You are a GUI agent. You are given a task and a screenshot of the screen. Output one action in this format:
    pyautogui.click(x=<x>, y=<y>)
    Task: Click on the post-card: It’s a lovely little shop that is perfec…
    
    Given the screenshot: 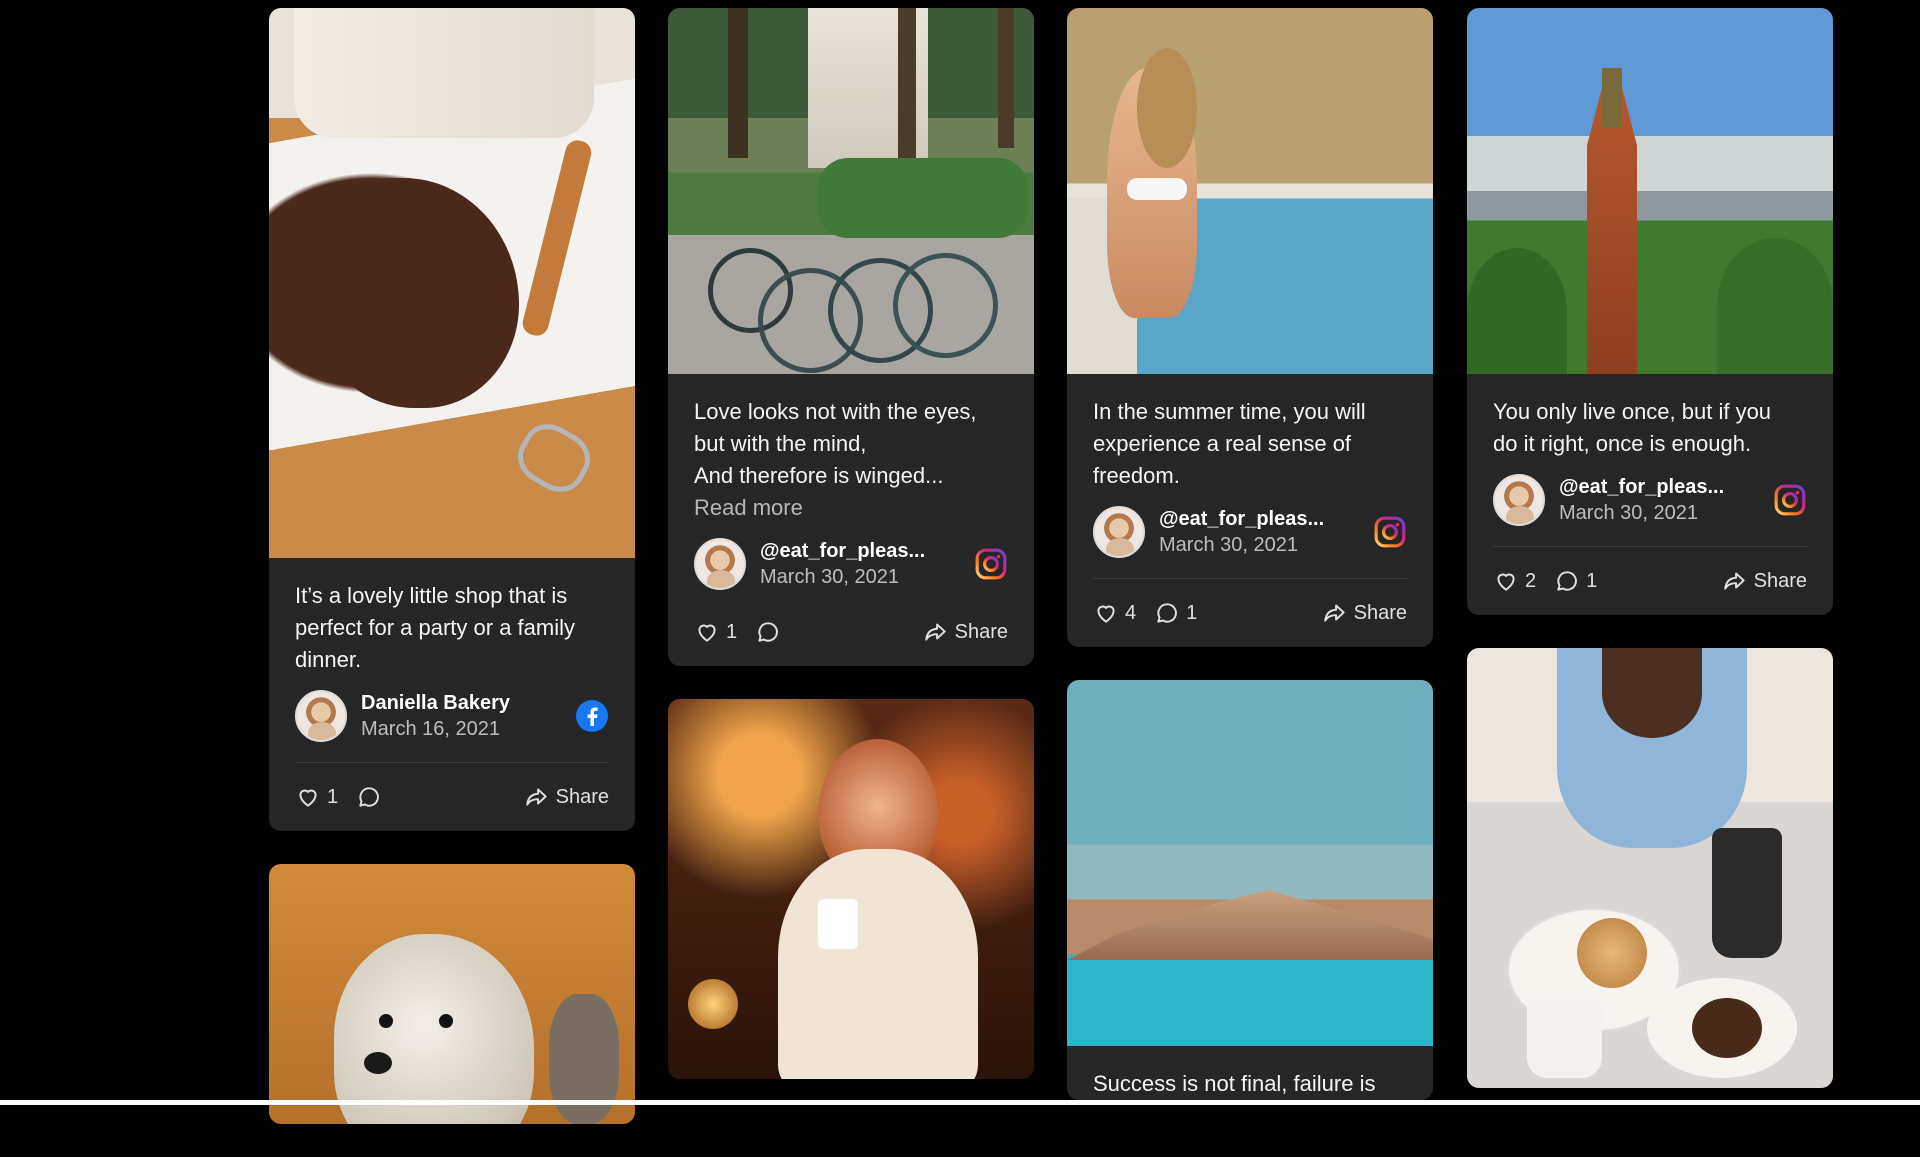 What is the action you would take?
    pyautogui.click(x=452, y=419)
    